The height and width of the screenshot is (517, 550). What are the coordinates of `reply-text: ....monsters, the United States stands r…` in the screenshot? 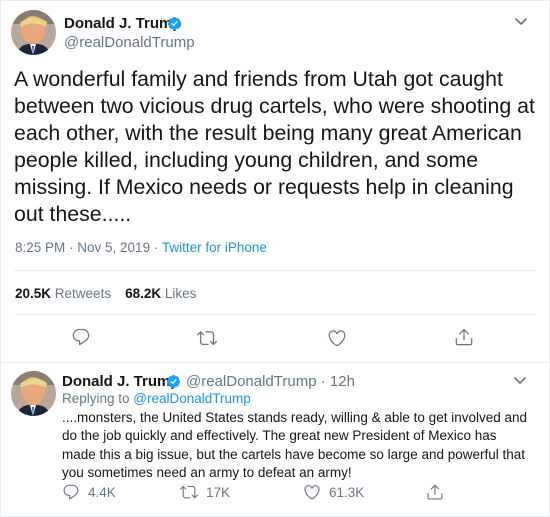 It's located at (295, 445).